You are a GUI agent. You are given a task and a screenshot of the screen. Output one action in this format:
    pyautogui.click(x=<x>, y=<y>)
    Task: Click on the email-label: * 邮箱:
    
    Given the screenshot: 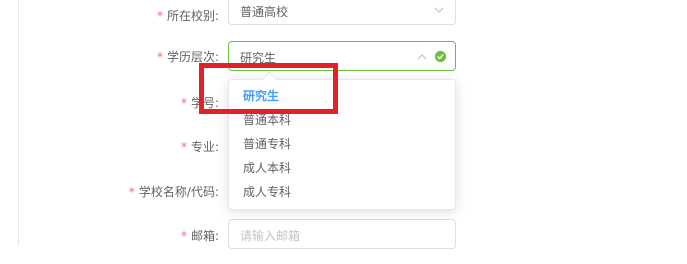 What is the action you would take?
    pyautogui.click(x=199, y=236)
    